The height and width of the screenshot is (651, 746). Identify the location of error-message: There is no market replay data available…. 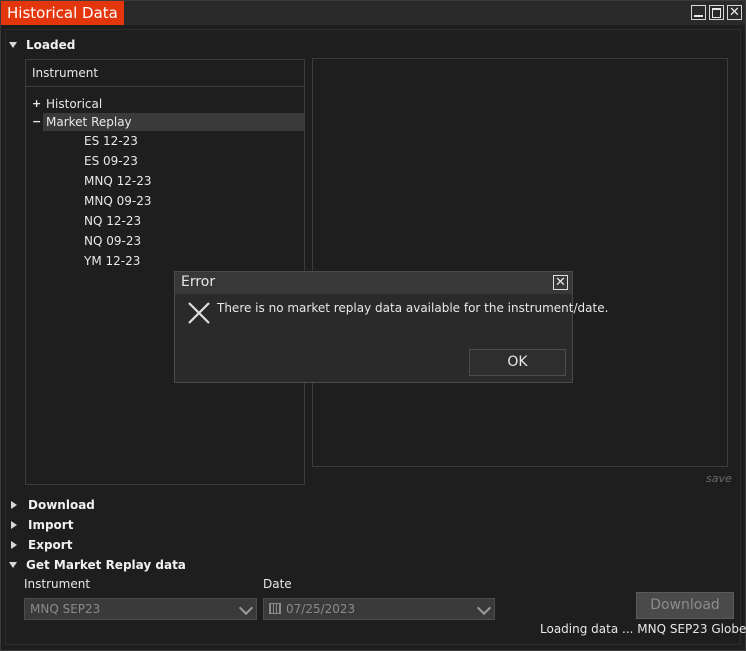
(413, 308).